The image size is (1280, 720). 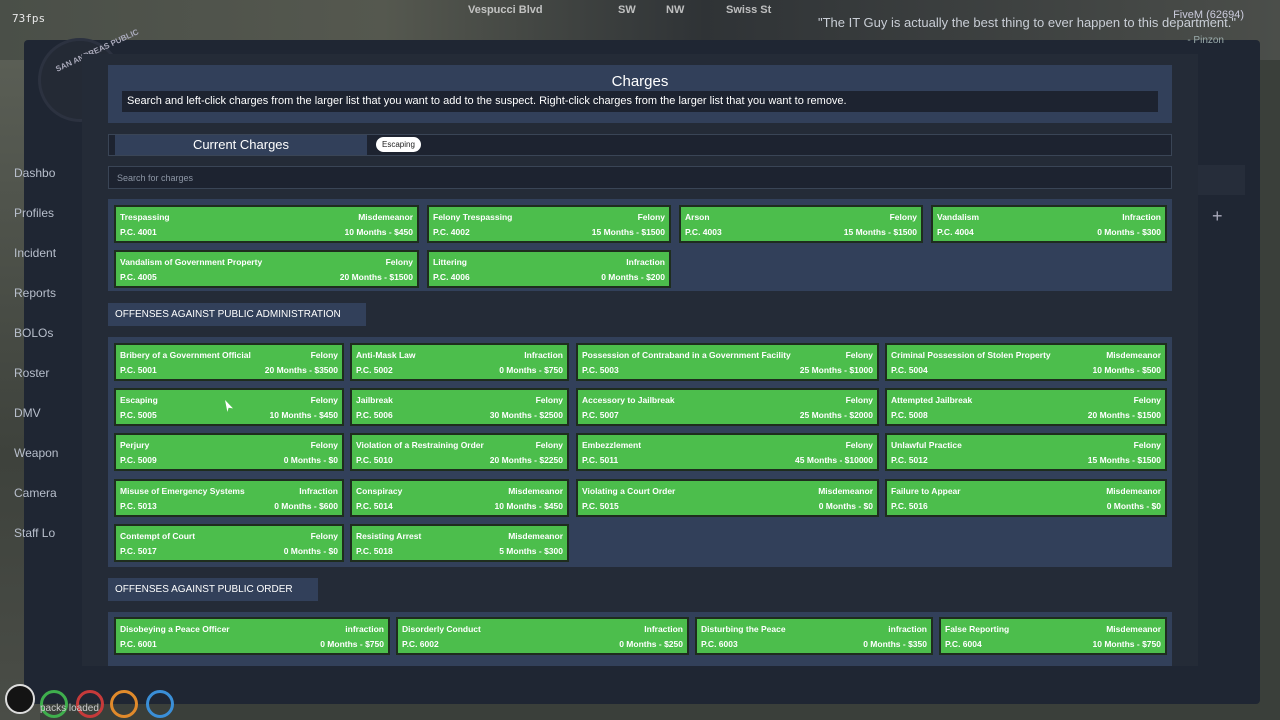 What do you see at coordinates (505, 10) in the screenshot?
I see `street-name: Vespucci Blvd` at bounding box center [505, 10].